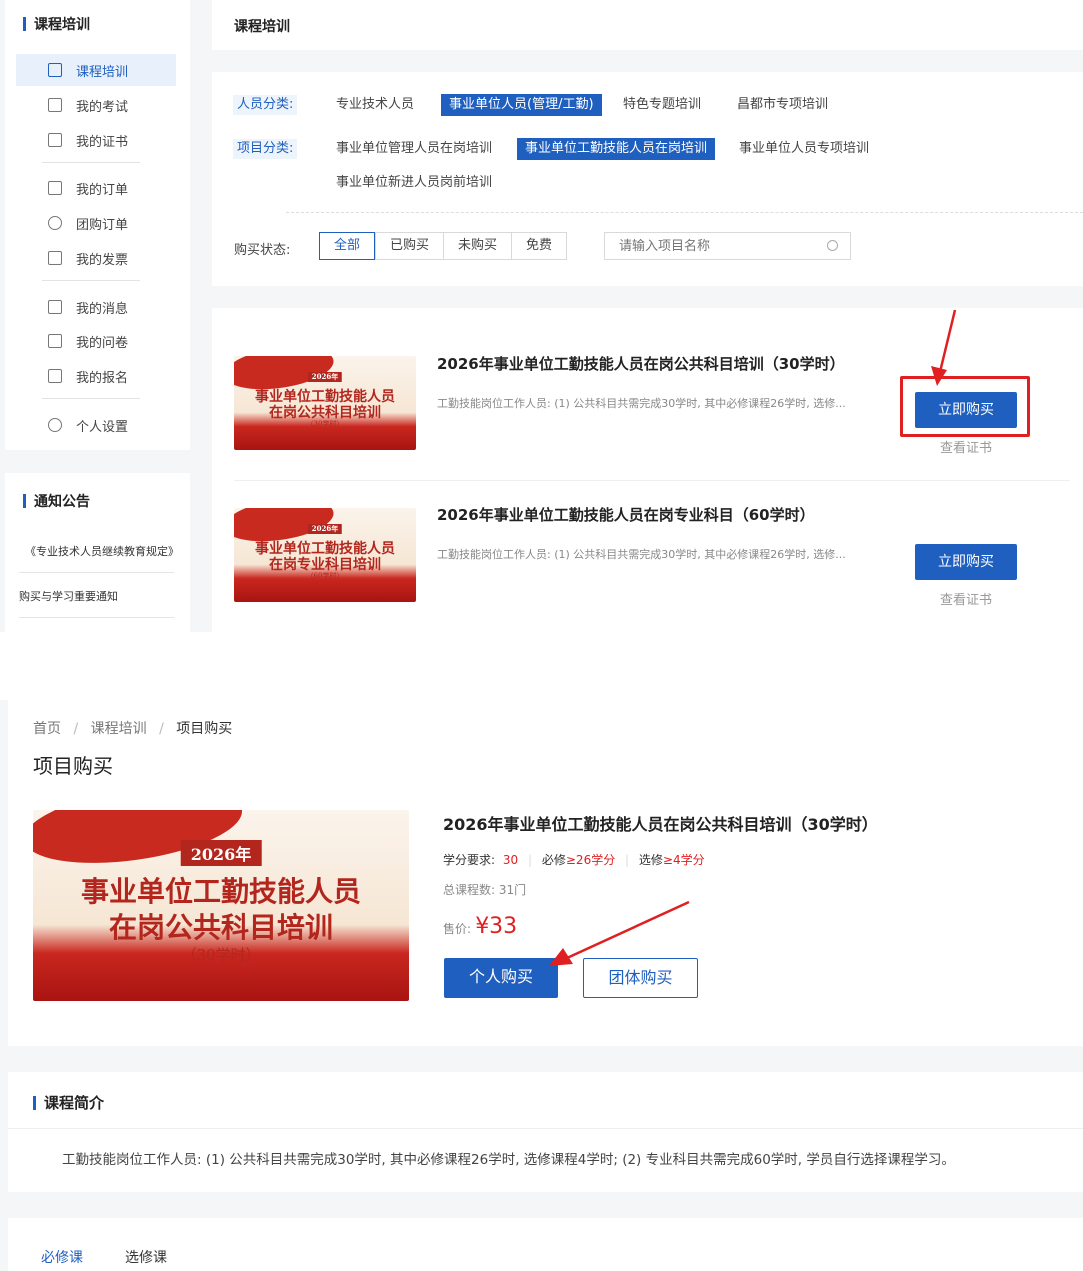  I want to click on breadcrumb-home: 首页, so click(47, 729).